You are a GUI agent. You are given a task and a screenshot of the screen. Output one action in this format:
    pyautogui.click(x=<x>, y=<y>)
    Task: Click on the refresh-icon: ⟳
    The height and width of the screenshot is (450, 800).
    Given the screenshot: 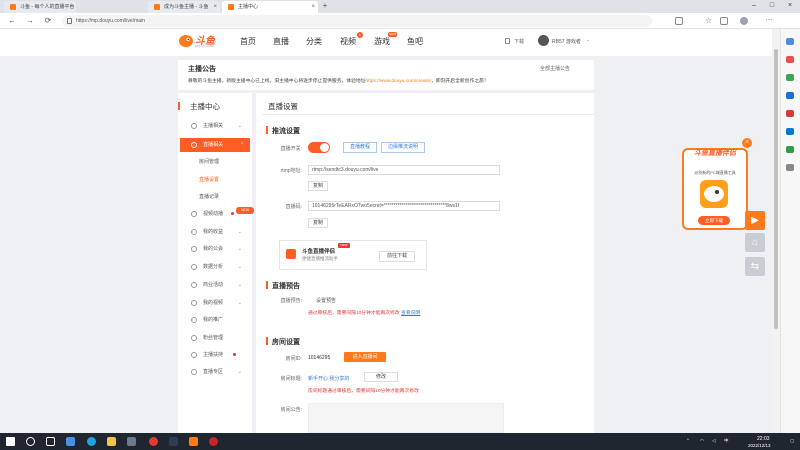 What is the action you would take?
    pyautogui.click(x=48, y=21)
    